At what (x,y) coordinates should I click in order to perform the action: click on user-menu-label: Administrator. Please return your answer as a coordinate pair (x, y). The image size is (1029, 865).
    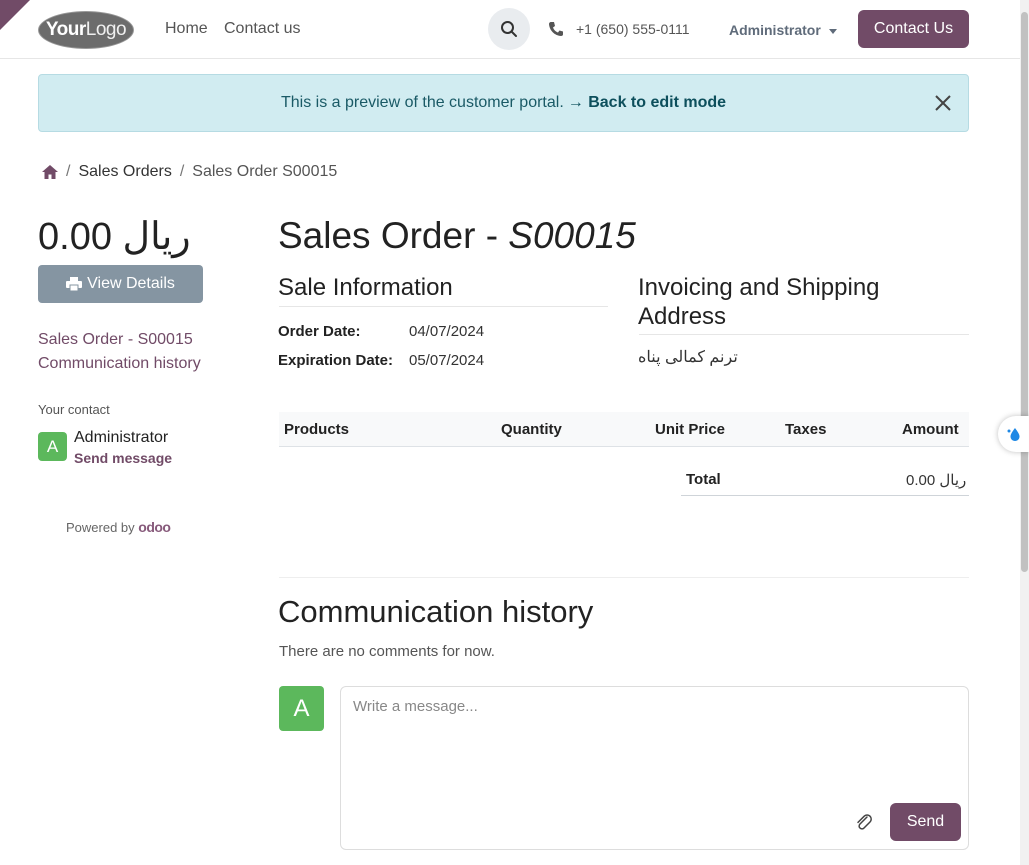
    Looking at the image, I should click on (775, 30).